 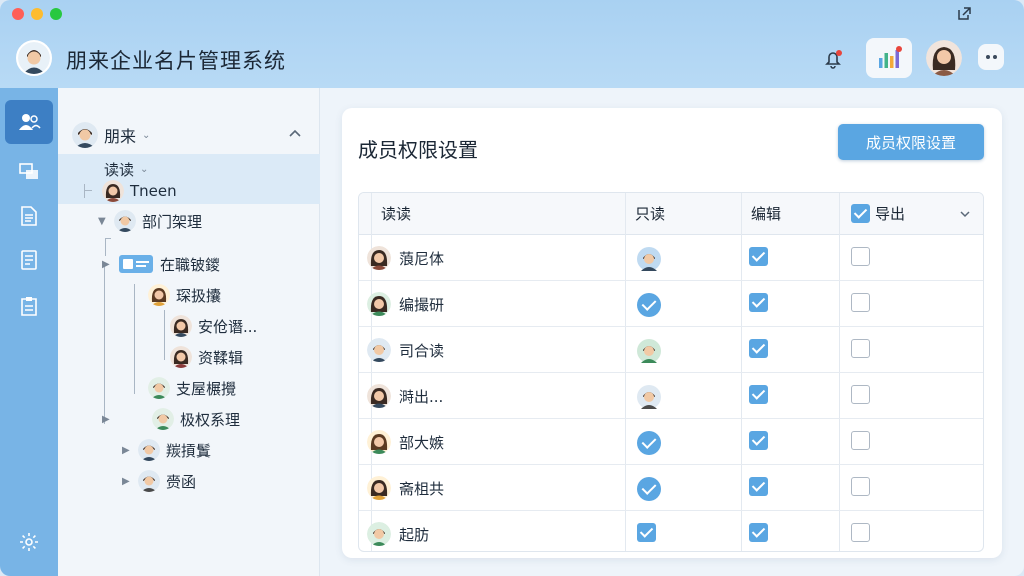 I want to click on tree-node-label: 极权系理, so click(x=210, y=419).